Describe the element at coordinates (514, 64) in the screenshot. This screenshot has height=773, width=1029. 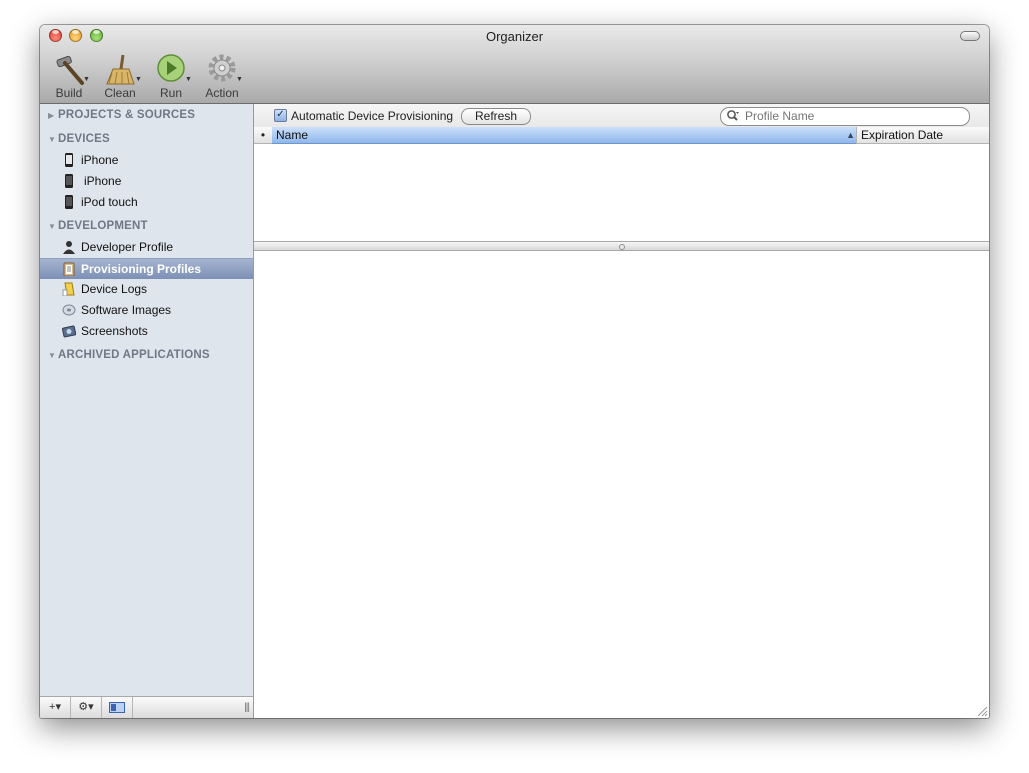
I see `titlebar: Organizer ▼ Build ▼ Clean ▼ Run ▼ Action` at that location.